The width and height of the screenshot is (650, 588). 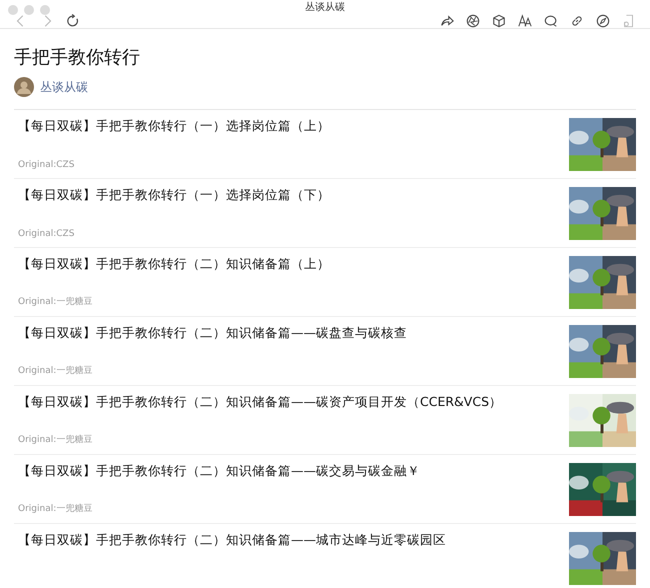 What do you see at coordinates (77, 57) in the screenshot?
I see `article-title: 手把手教你转行` at bounding box center [77, 57].